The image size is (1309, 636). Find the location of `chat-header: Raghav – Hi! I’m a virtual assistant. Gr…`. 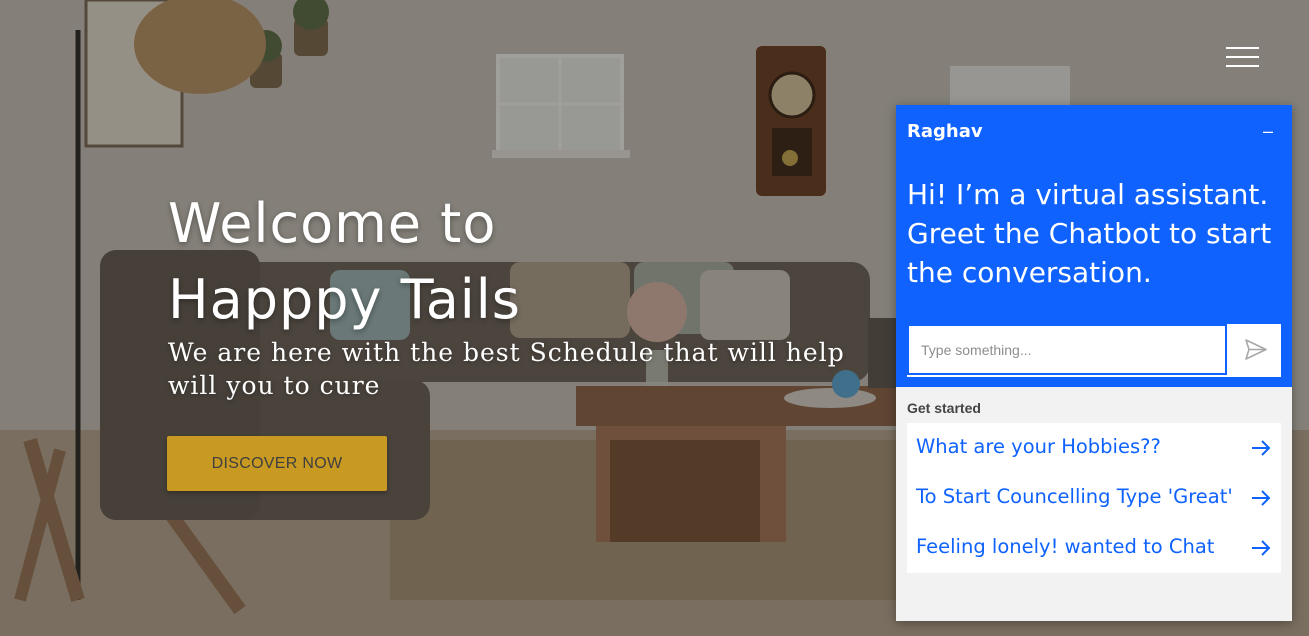

chat-header: Raghav – Hi! I’m a virtual assistant. Gr… is located at coordinates (1094, 246).